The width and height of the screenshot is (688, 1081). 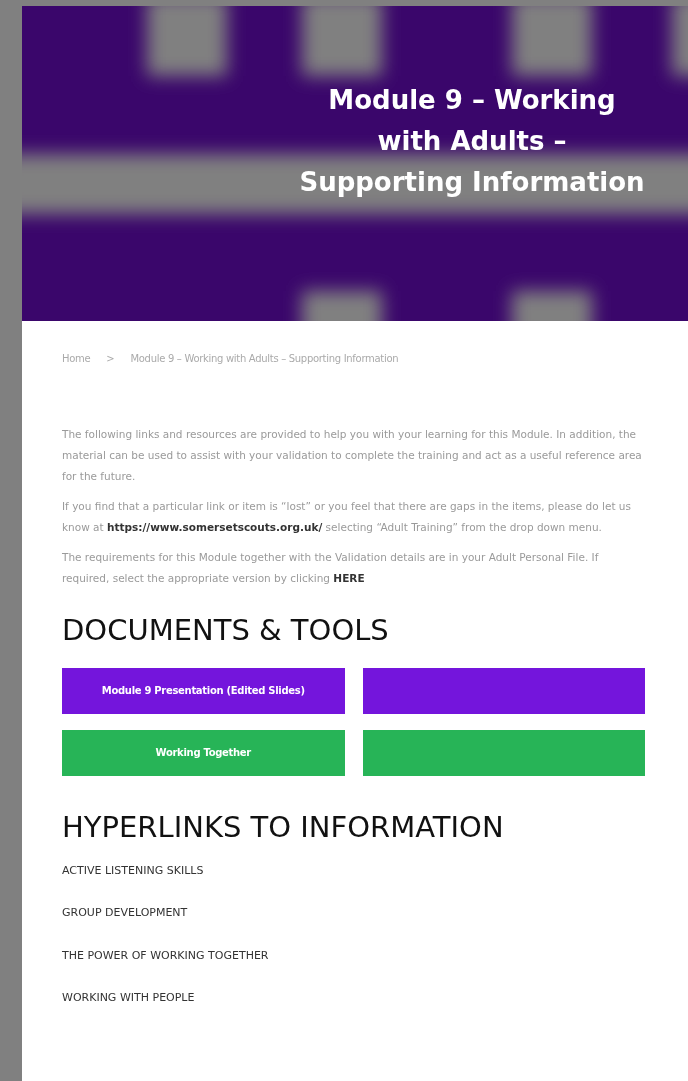 I want to click on section-heading: HYPERLINKS TO INFORMATION, so click(x=283, y=827).